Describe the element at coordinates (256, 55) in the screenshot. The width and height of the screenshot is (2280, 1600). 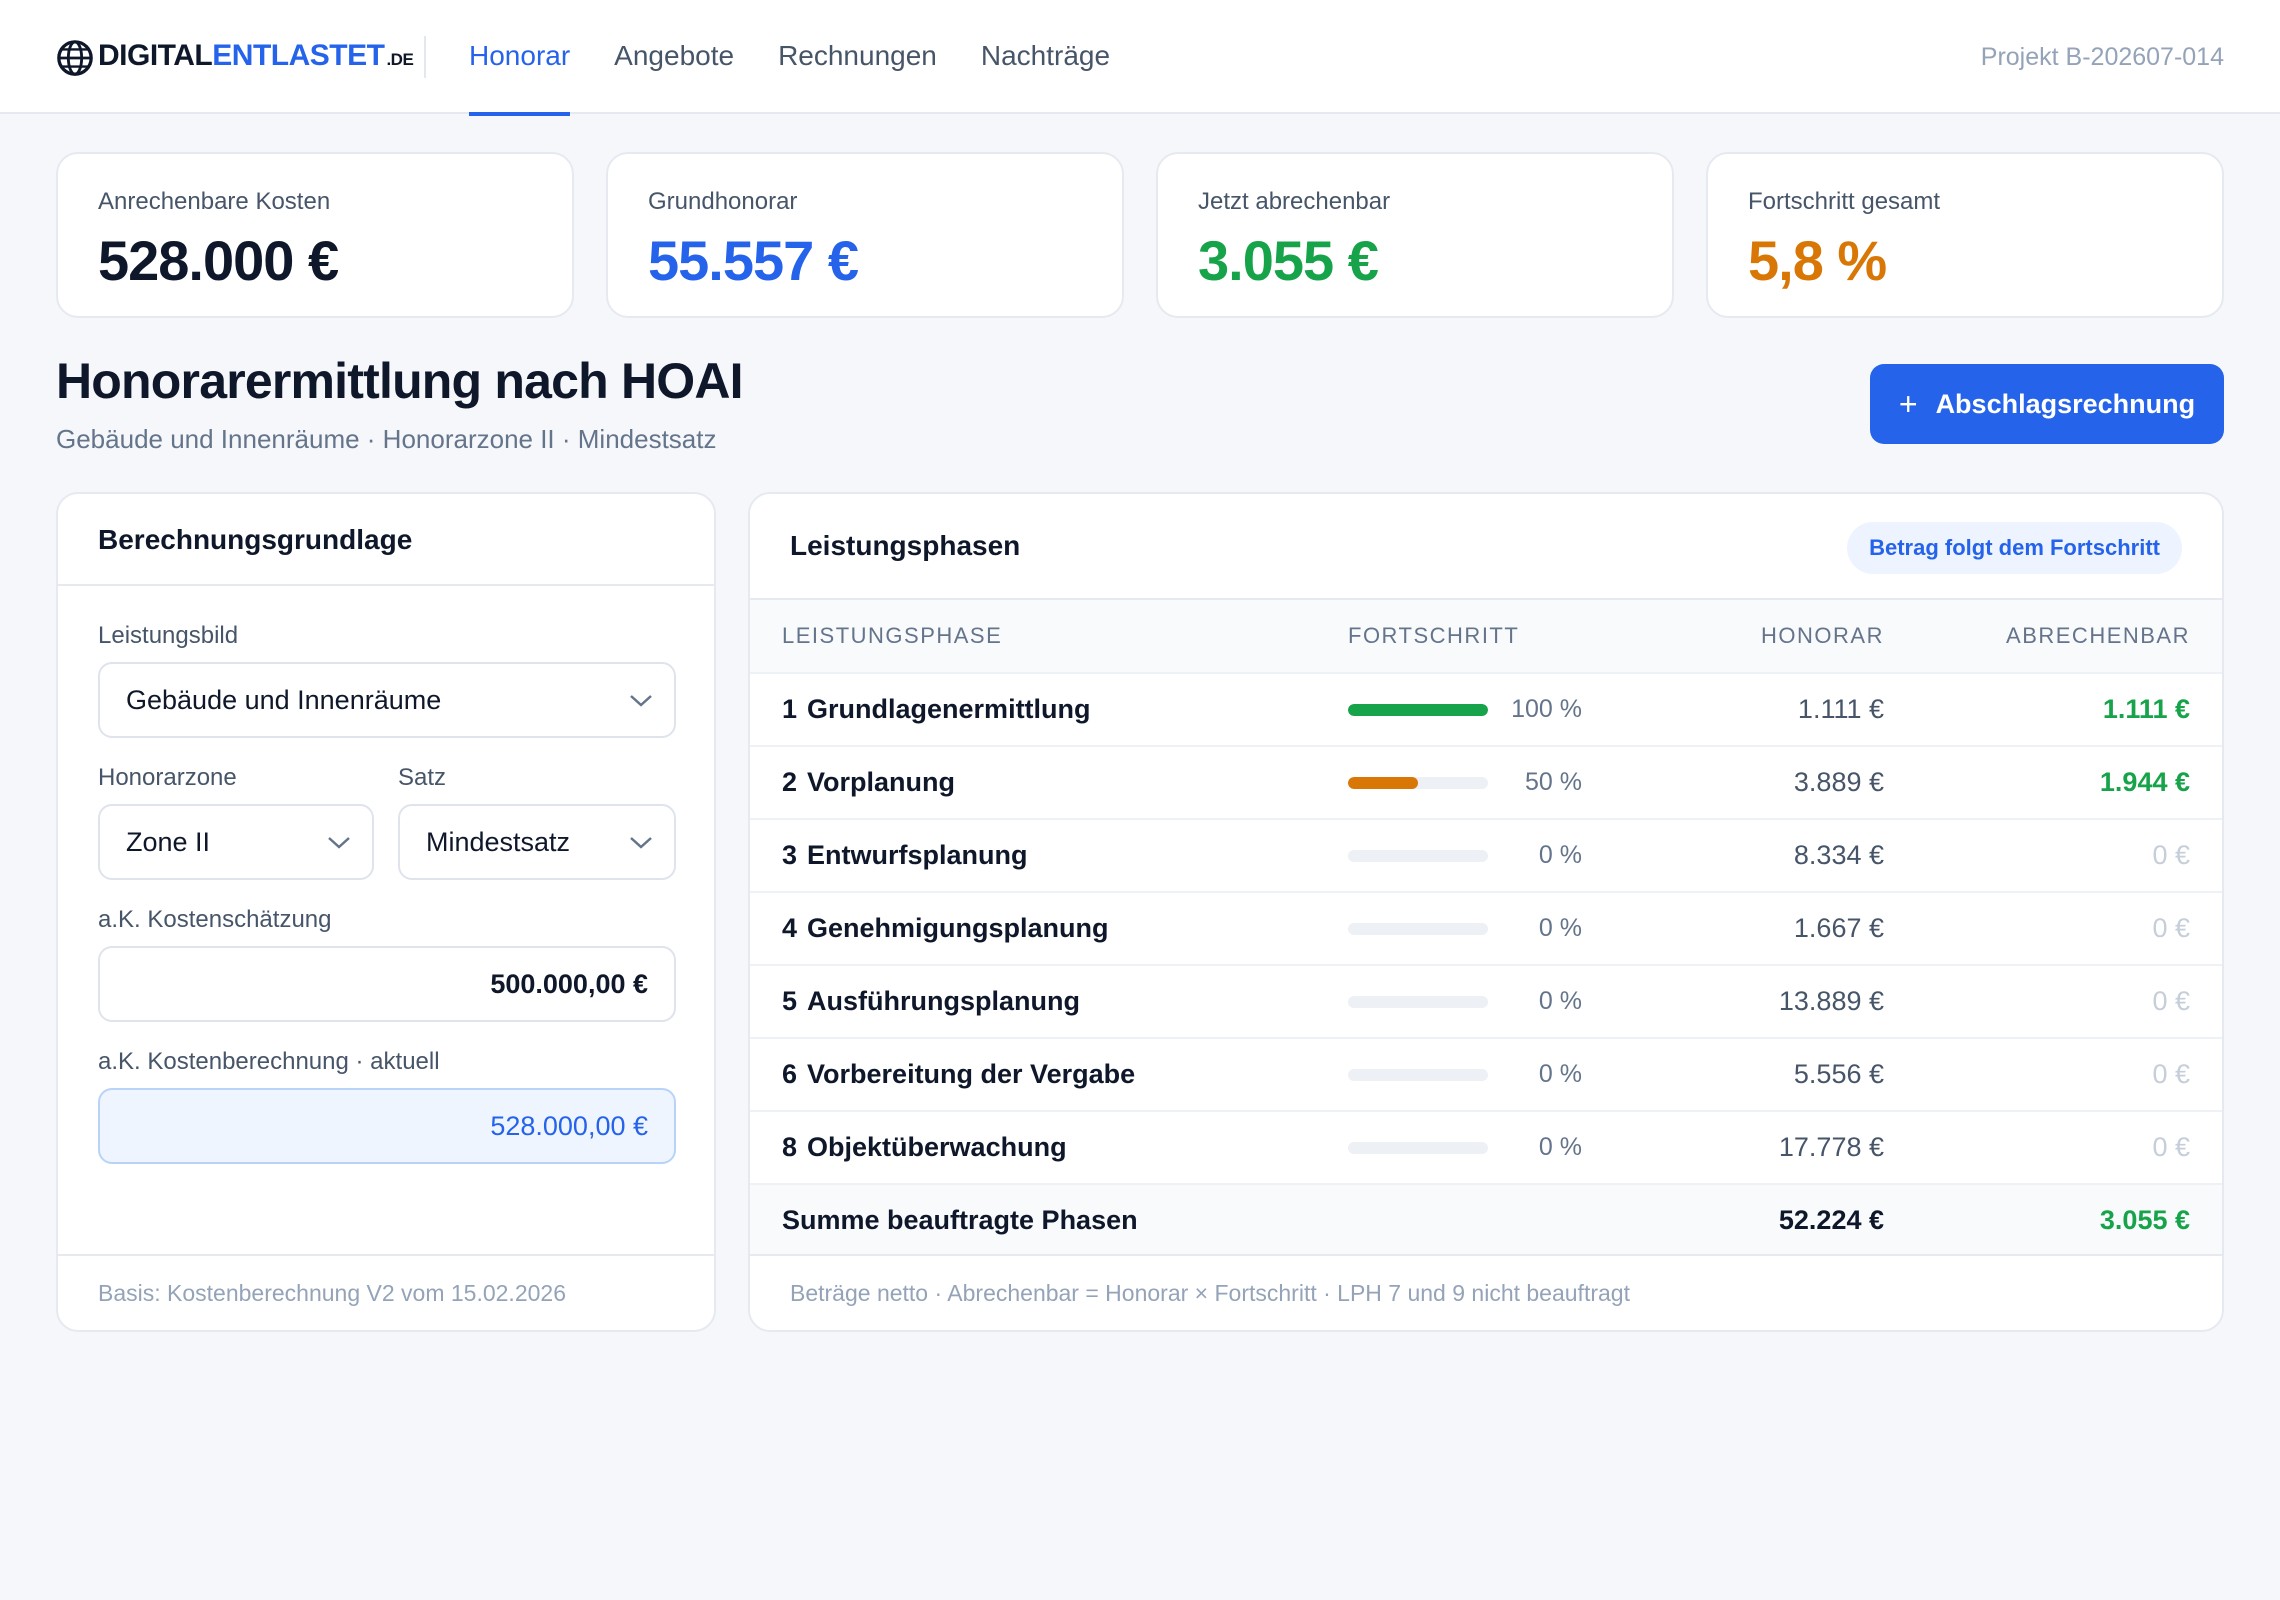
I see `logo-wordmark: DIGITALENTLASTET .DE` at that location.